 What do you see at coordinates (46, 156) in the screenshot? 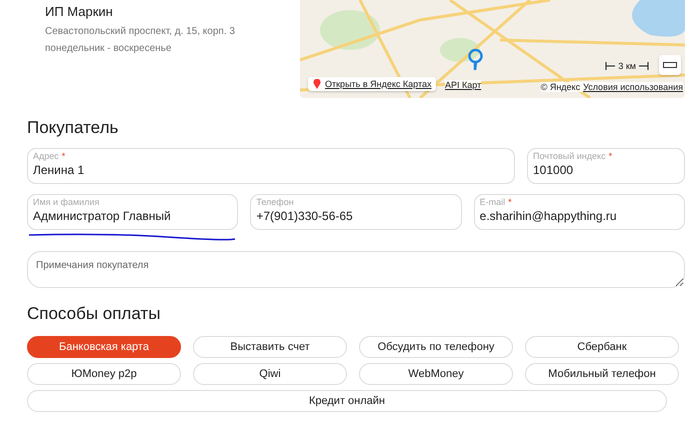
I see `field-label: Адрес` at bounding box center [46, 156].